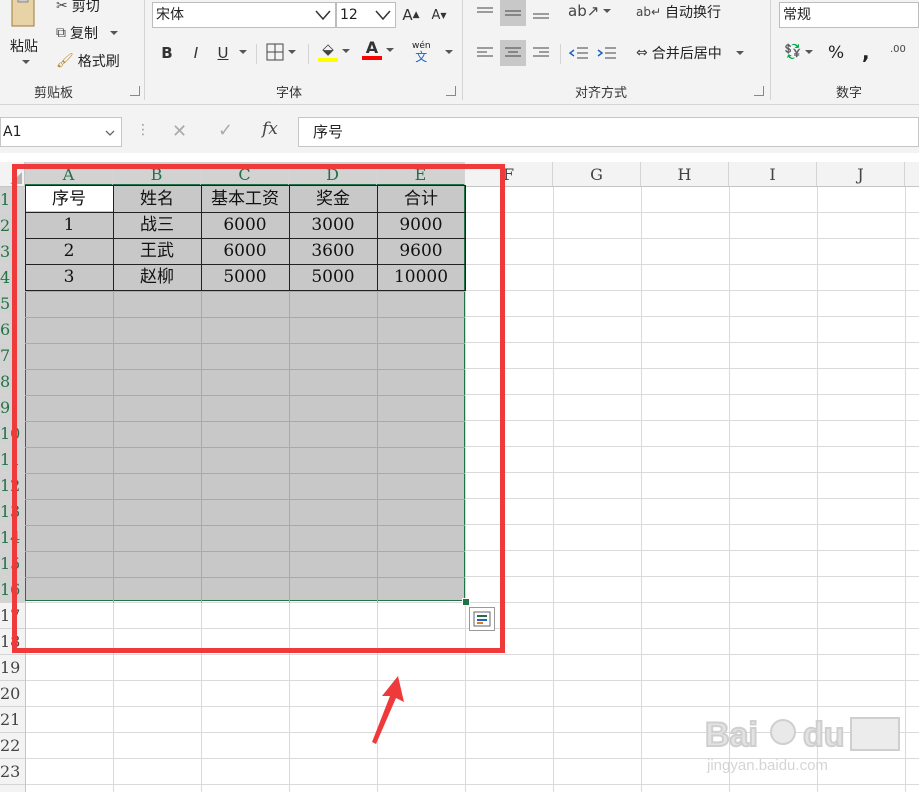 Image resolution: width=919 pixels, height=792 pixels. What do you see at coordinates (439, 15) in the screenshot?
I see `shrink-font-button: A ▼` at bounding box center [439, 15].